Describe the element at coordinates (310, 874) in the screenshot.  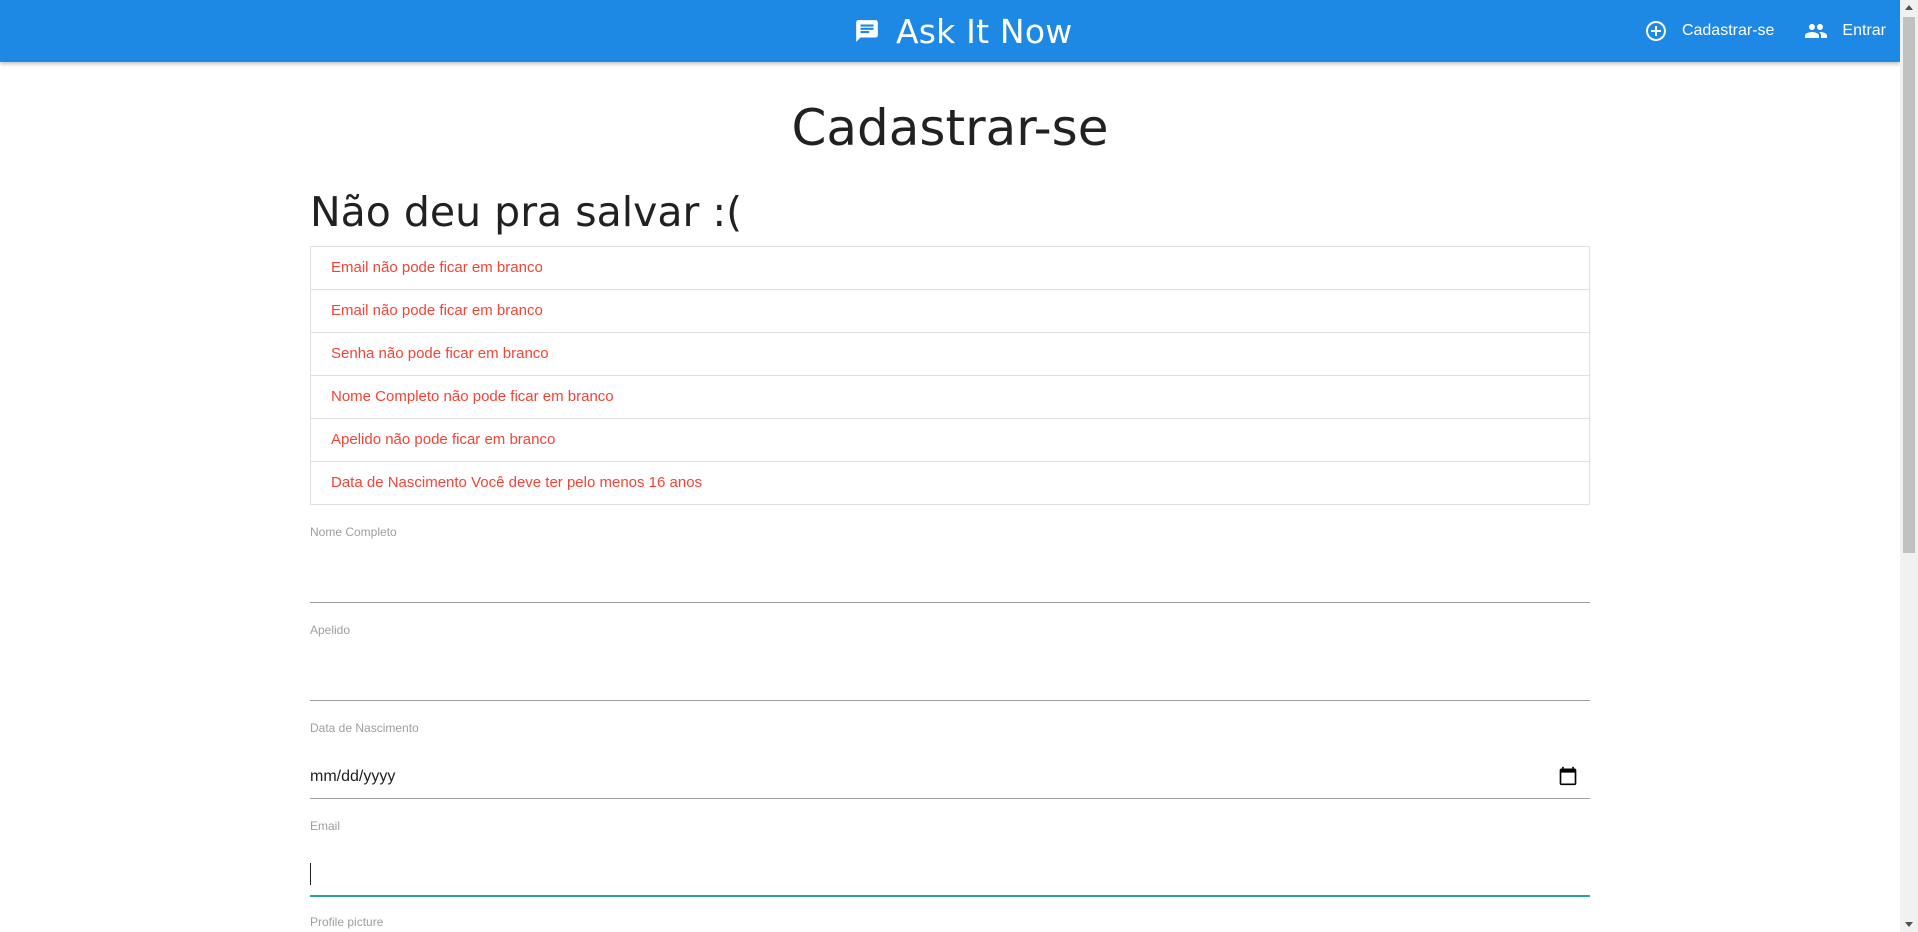
I see `text-caret` at that location.